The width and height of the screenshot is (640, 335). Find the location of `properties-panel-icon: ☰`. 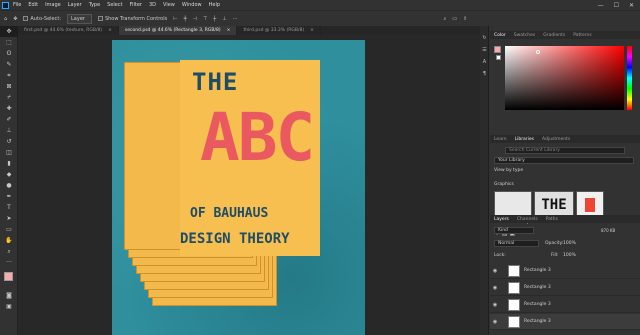

properties-panel-icon: ☰ is located at coordinates (484, 50).